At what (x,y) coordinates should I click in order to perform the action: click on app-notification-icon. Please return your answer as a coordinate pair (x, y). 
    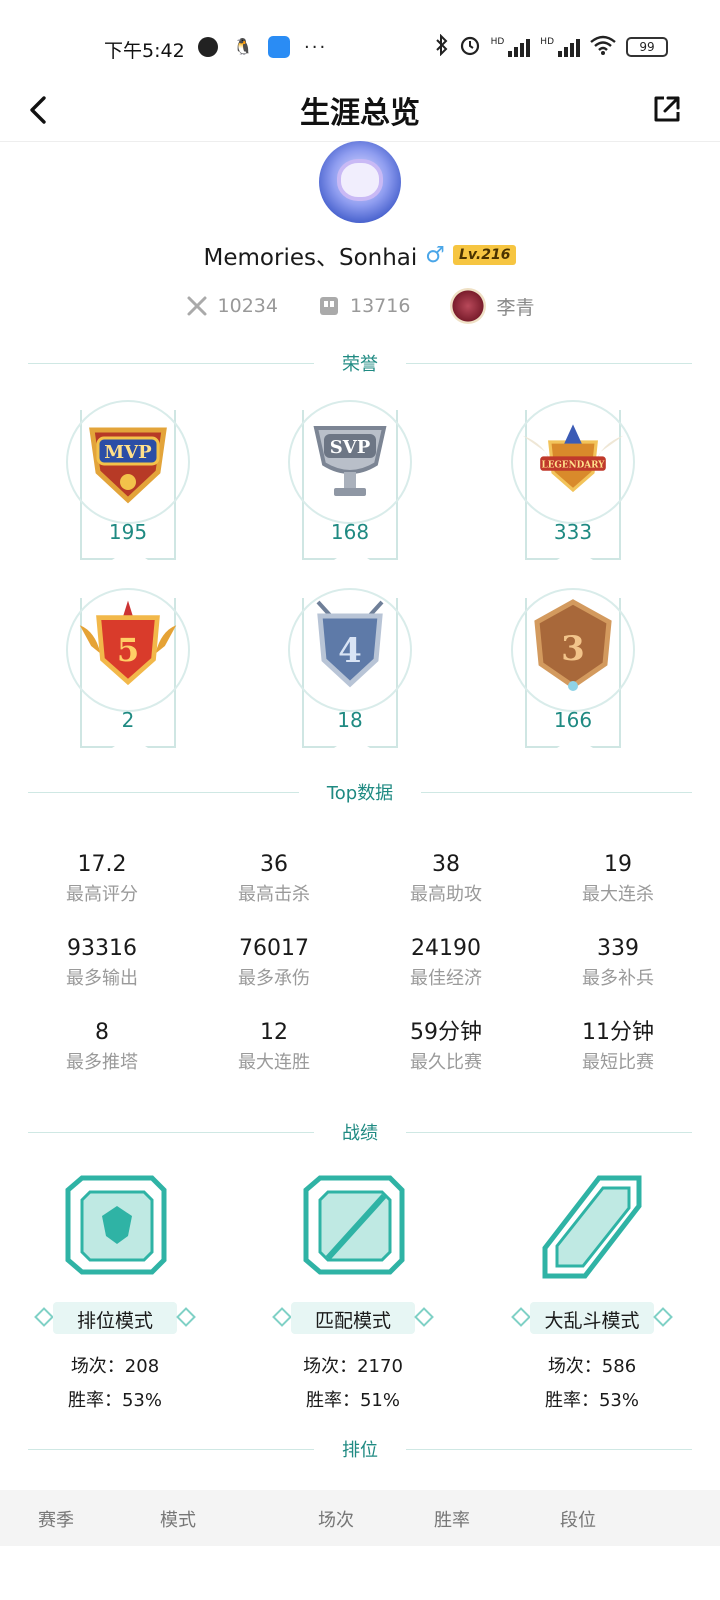
    Looking at the image, I should click on (279, 47).